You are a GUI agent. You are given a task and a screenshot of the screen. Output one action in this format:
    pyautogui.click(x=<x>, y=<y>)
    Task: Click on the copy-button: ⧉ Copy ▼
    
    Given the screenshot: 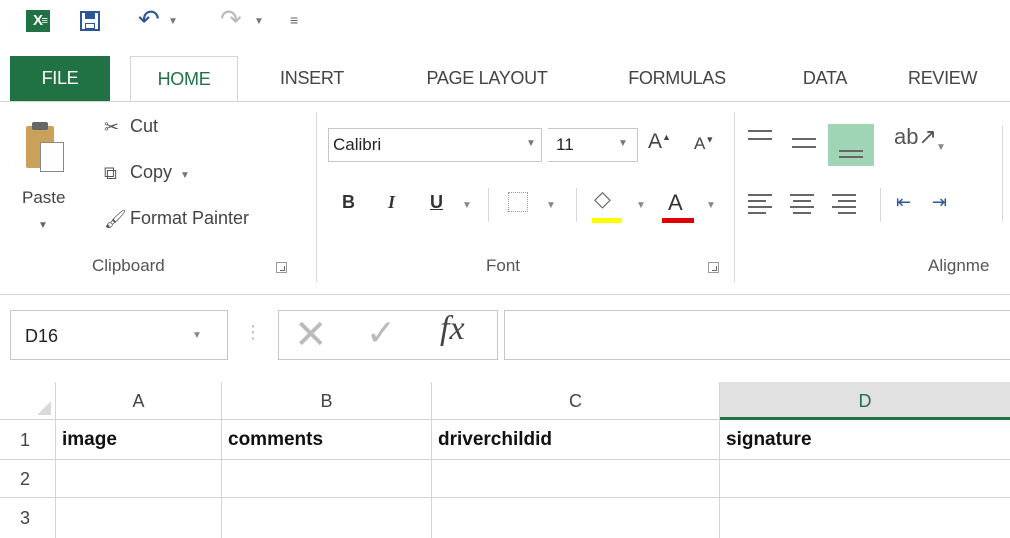 What is the action you would take?
    pyautogui.click(x=147, y=176)
    